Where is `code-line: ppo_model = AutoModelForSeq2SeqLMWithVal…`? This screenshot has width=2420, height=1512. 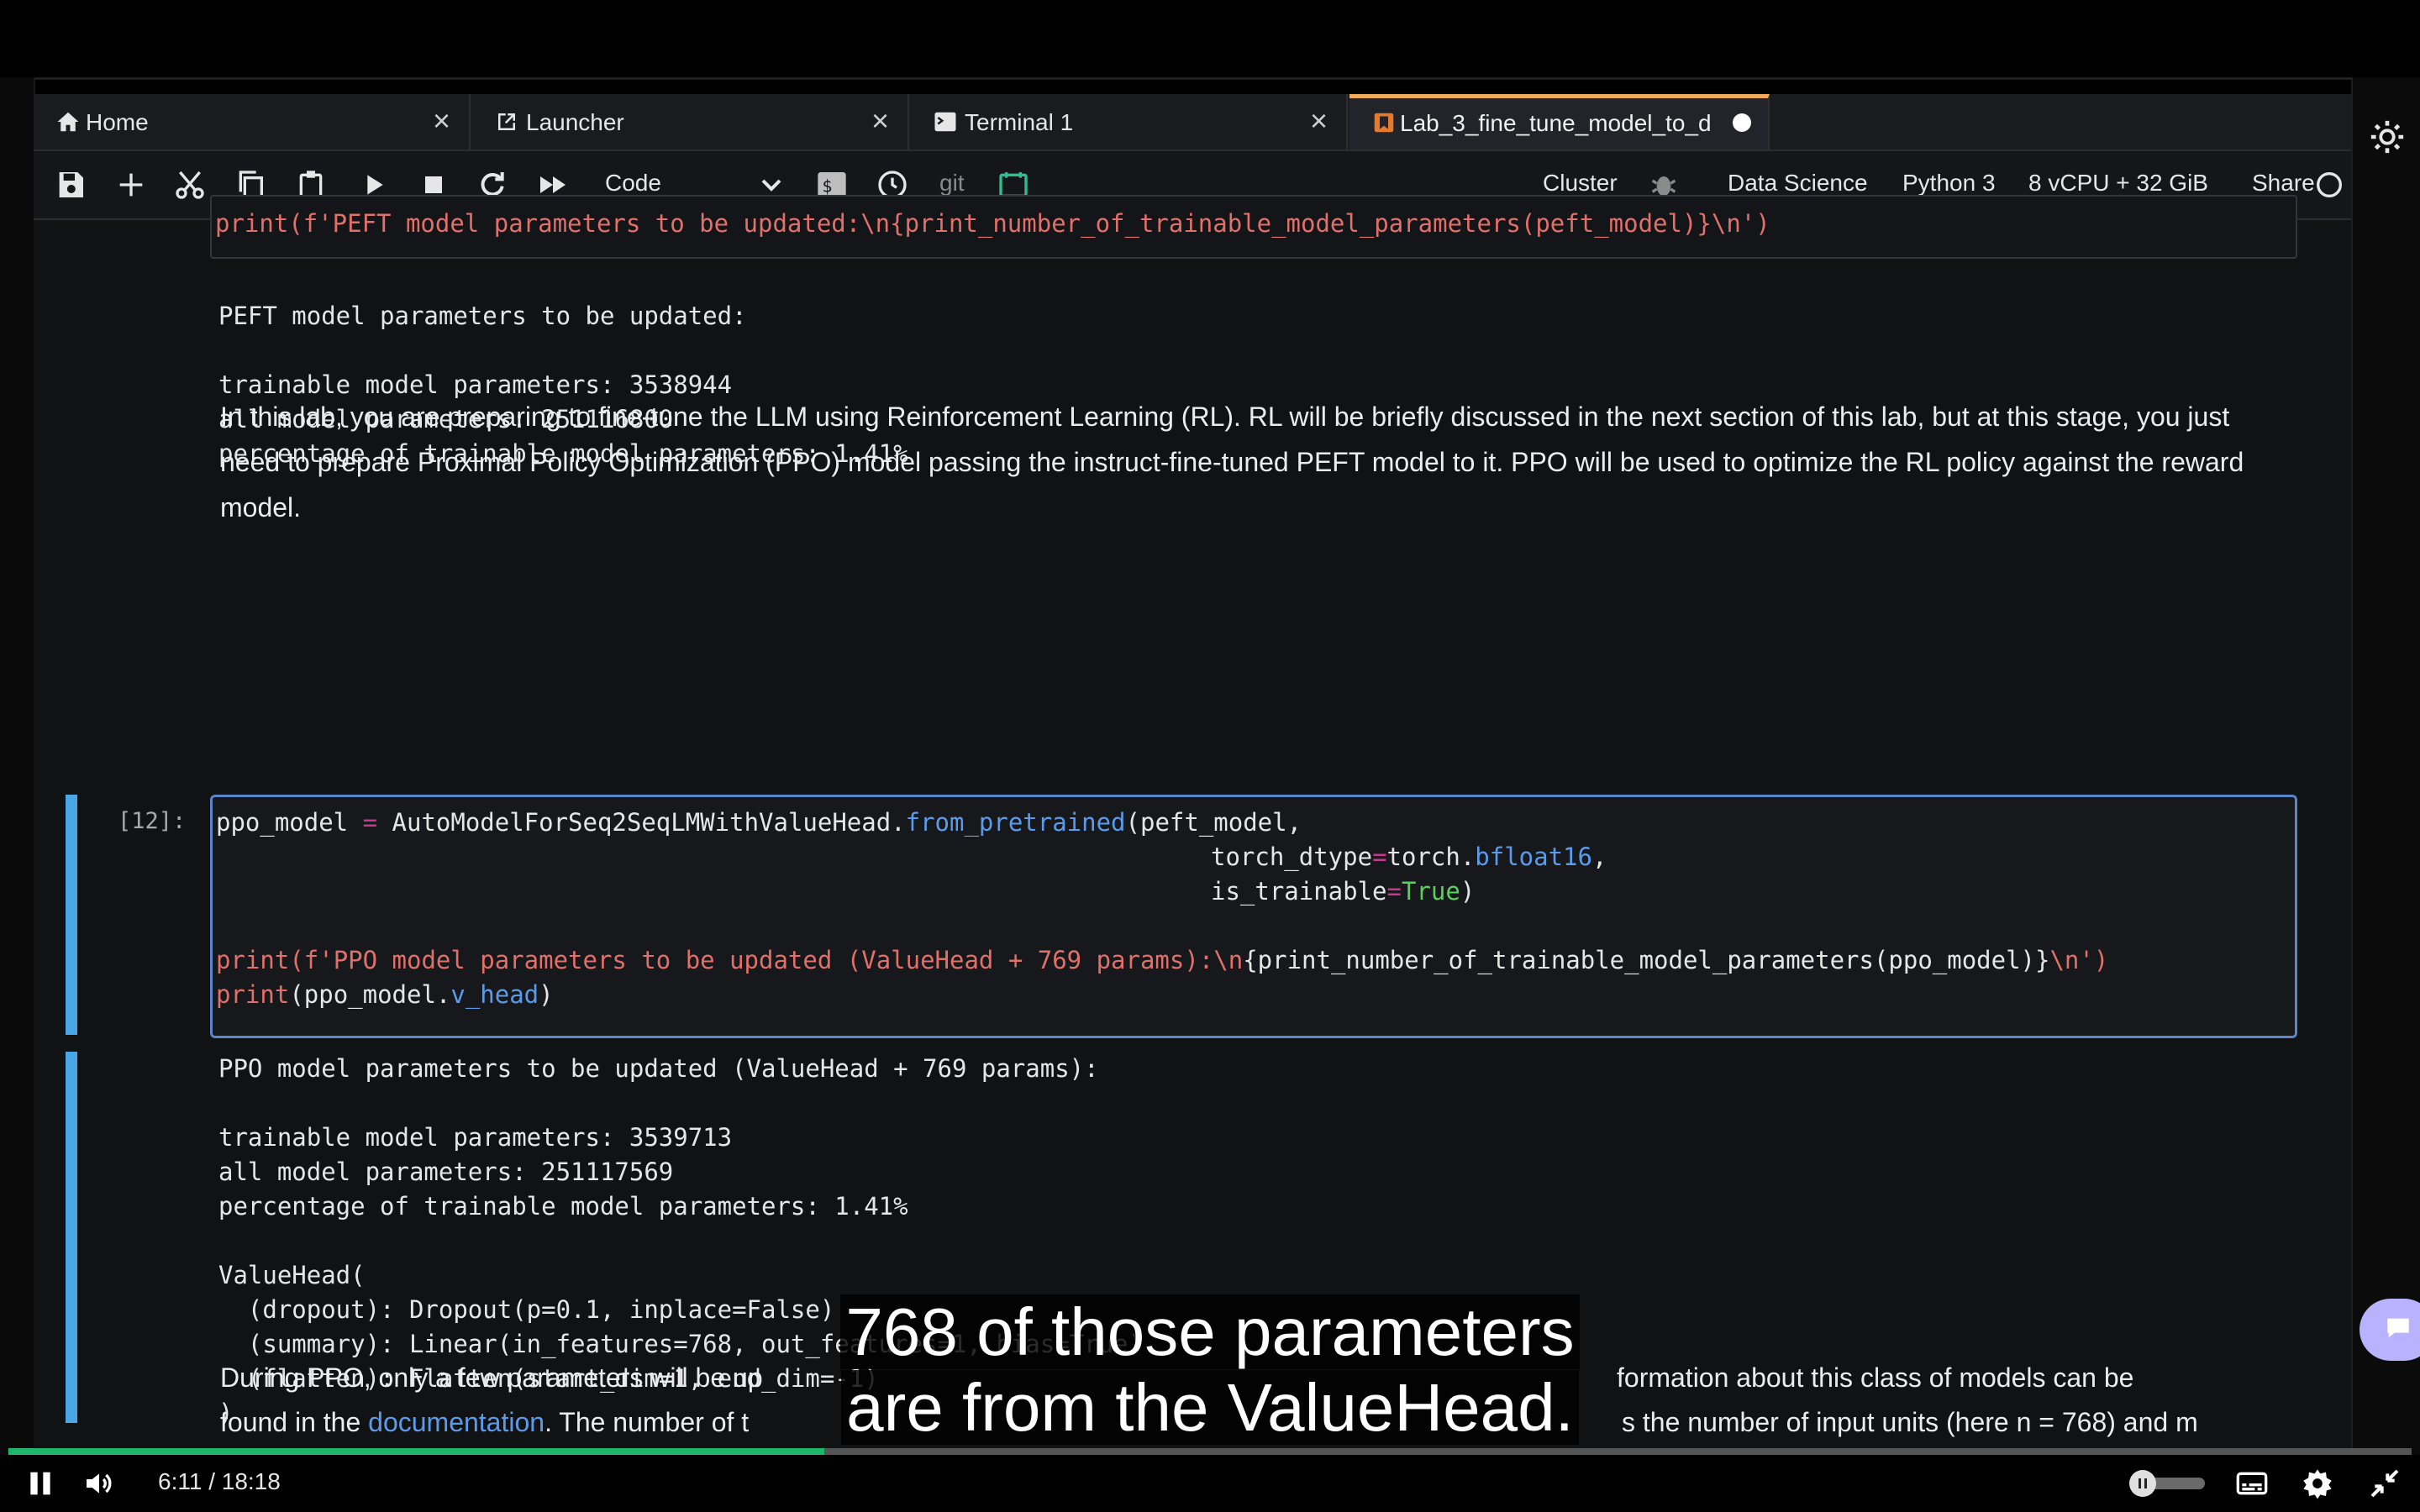 code-line: ppo_model = AutoModelForSeq2SeqLMWithVal… is located at coordinates (759, 822).